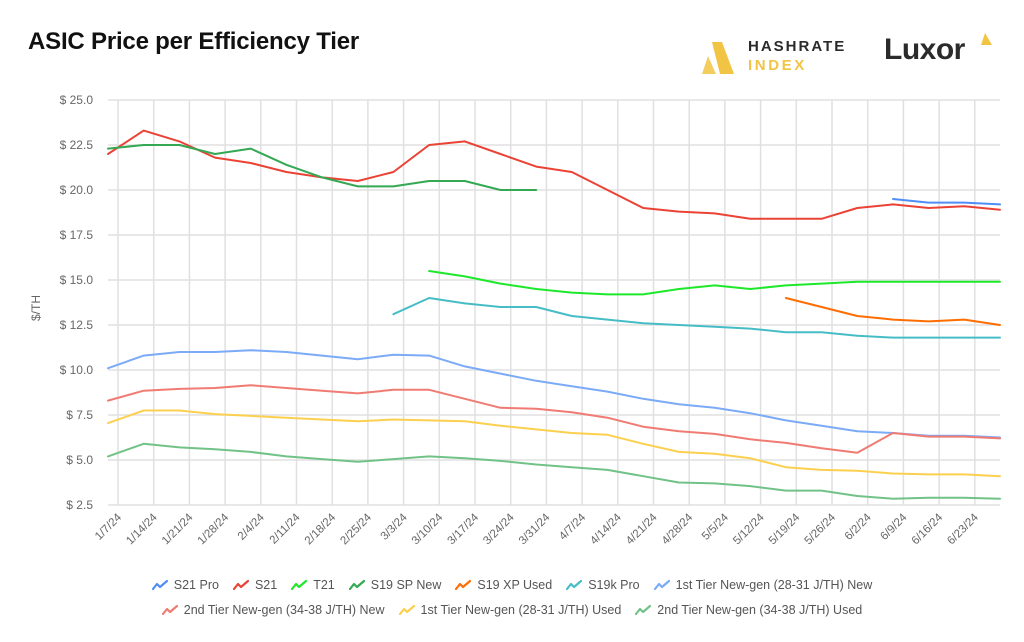  I want to click on legend-item: S19k Pro, so click(603, 585).